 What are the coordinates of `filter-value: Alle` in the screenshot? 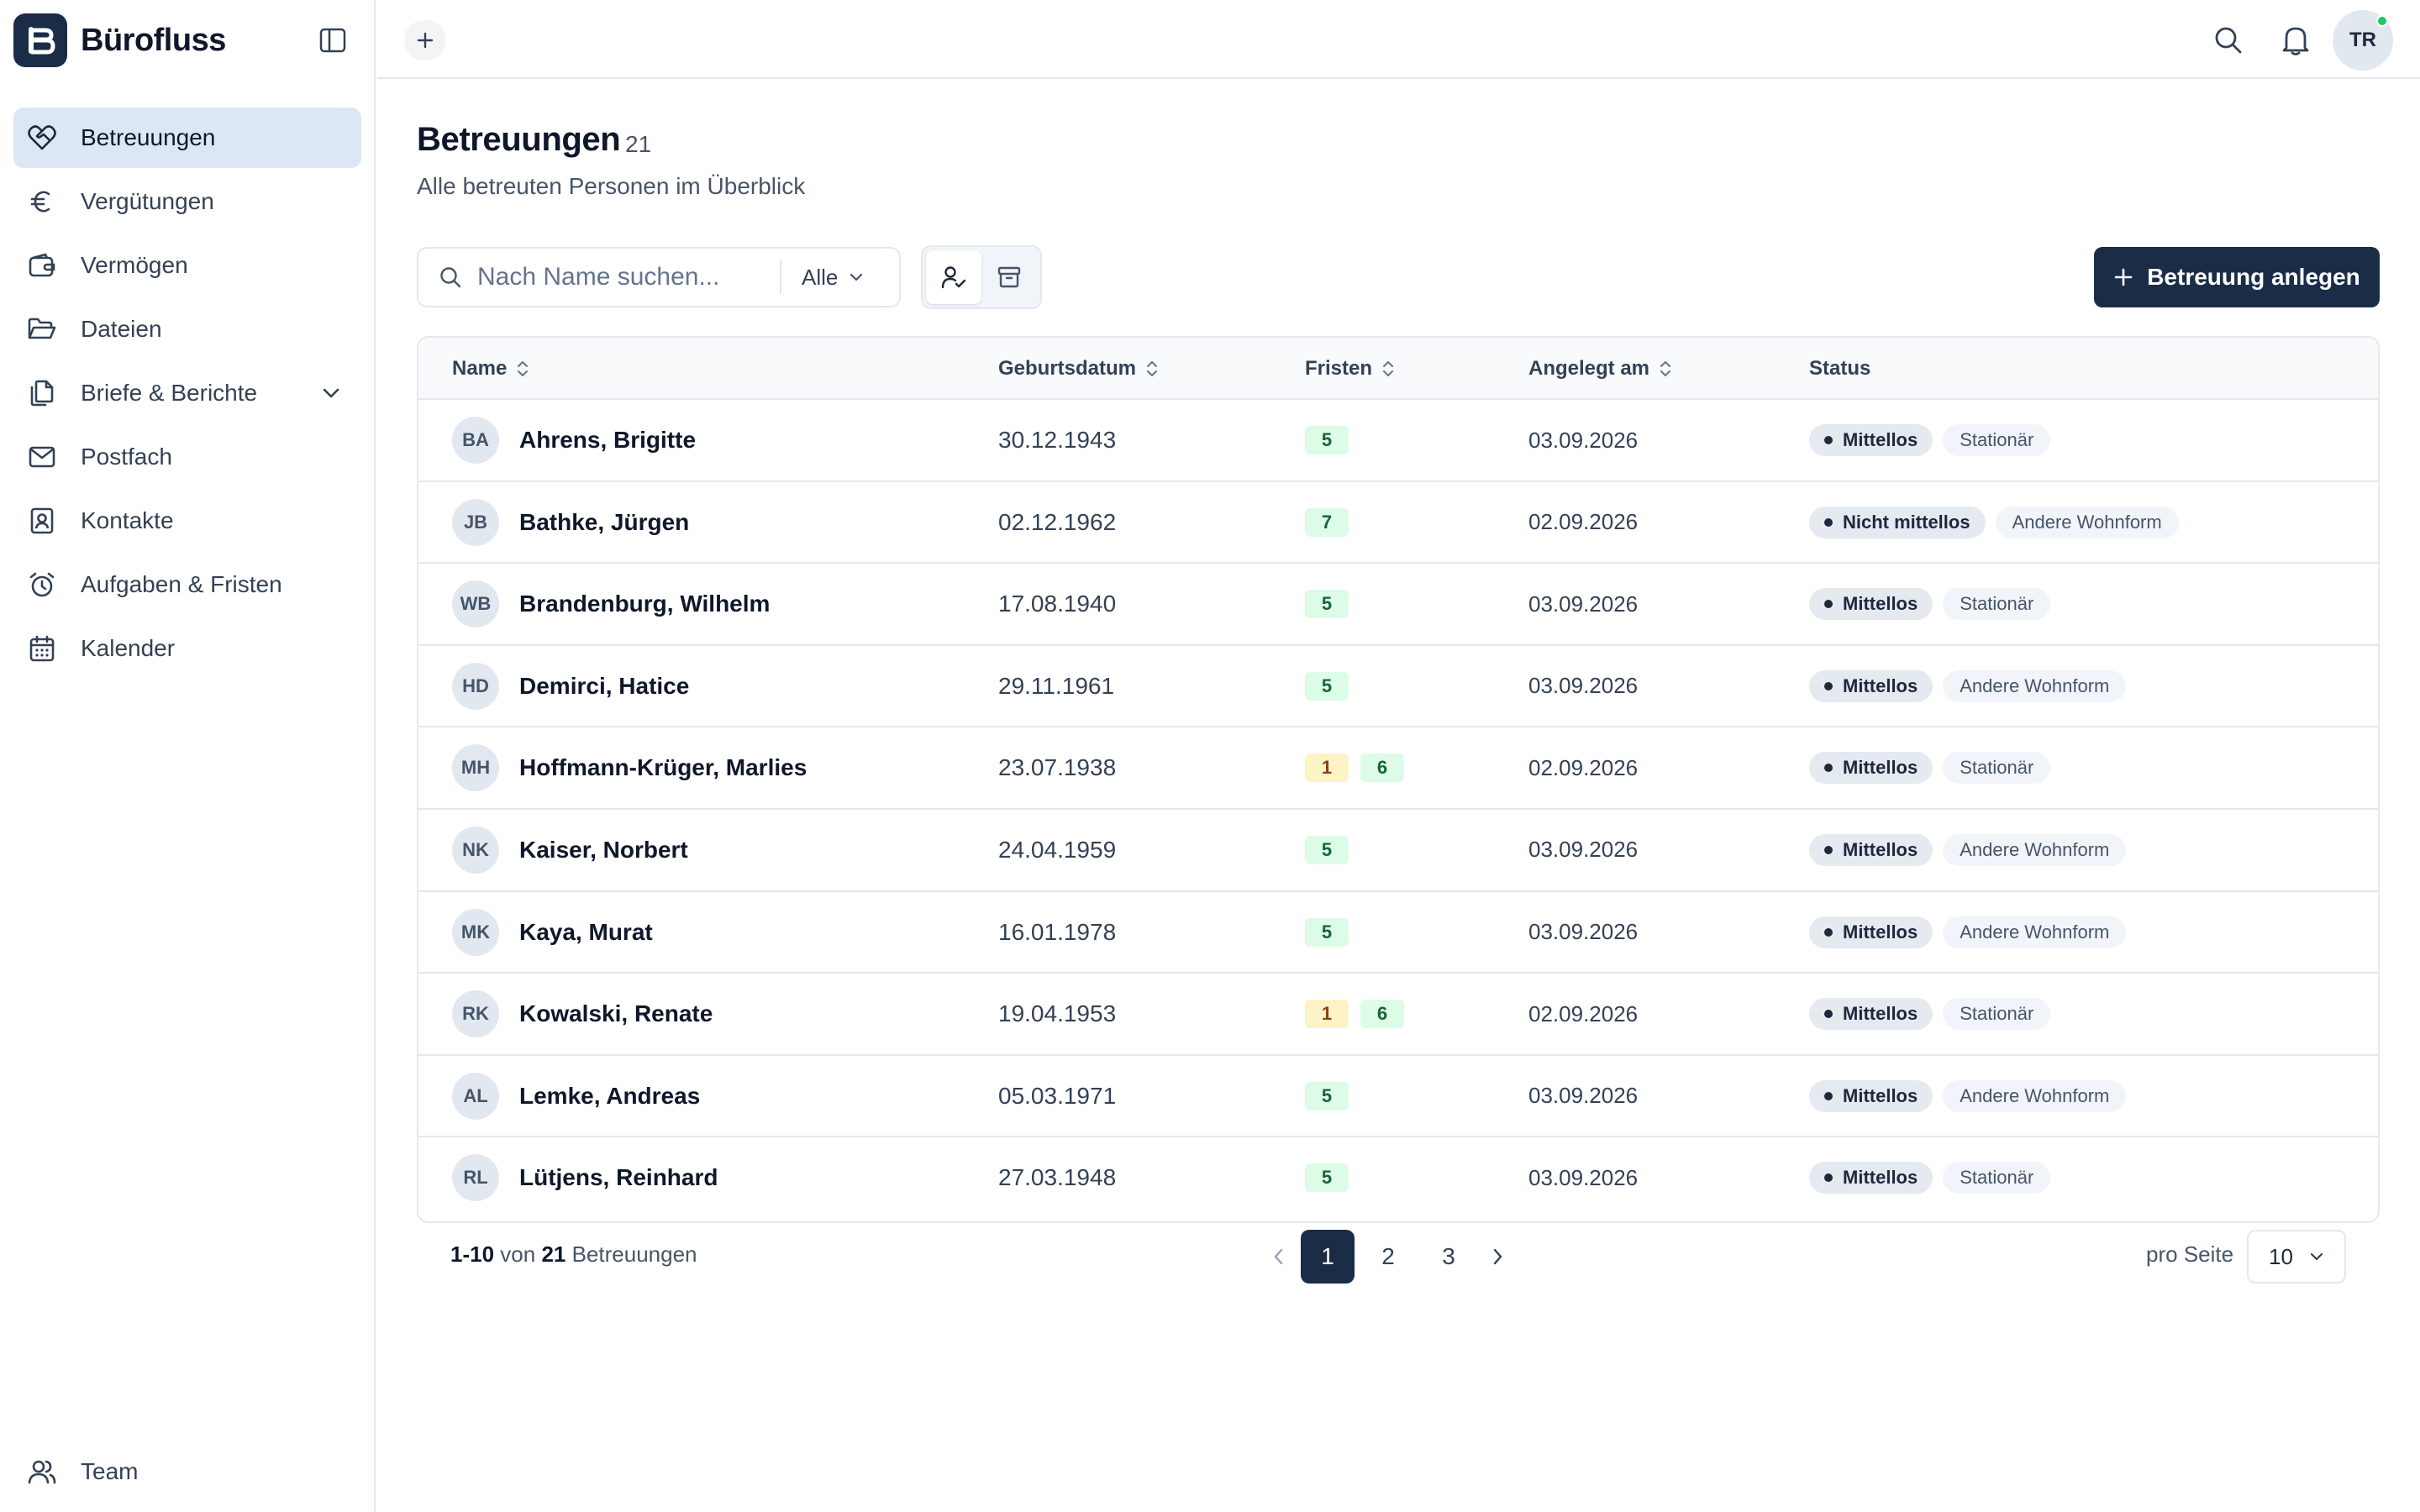 It's located at (820, 277).